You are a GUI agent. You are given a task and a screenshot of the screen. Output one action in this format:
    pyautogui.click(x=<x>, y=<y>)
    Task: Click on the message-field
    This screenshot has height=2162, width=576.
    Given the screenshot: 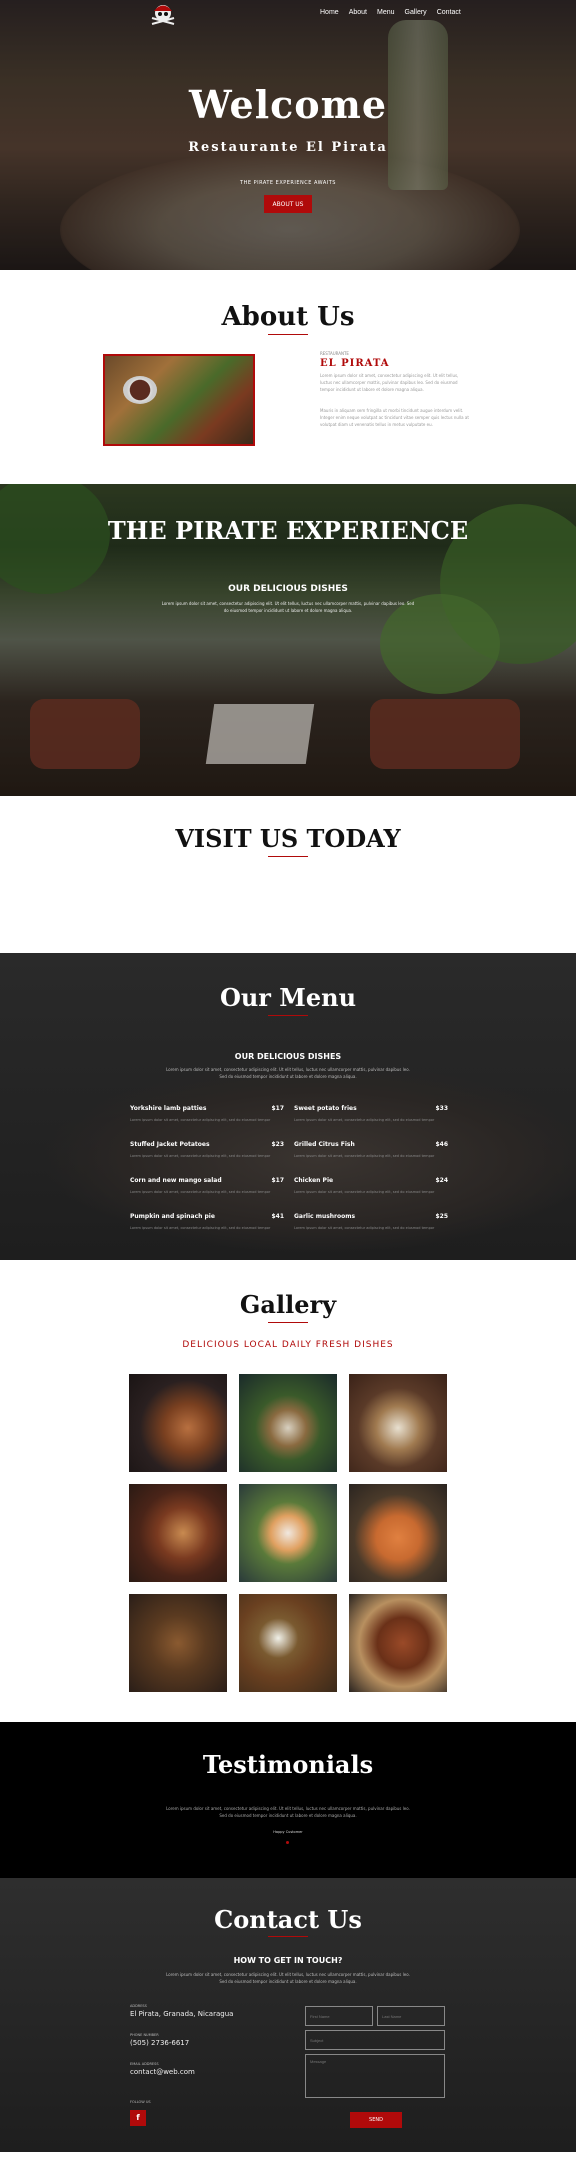 What is the action you would take?
    pyautogui.click(x=375, y=2076)
    